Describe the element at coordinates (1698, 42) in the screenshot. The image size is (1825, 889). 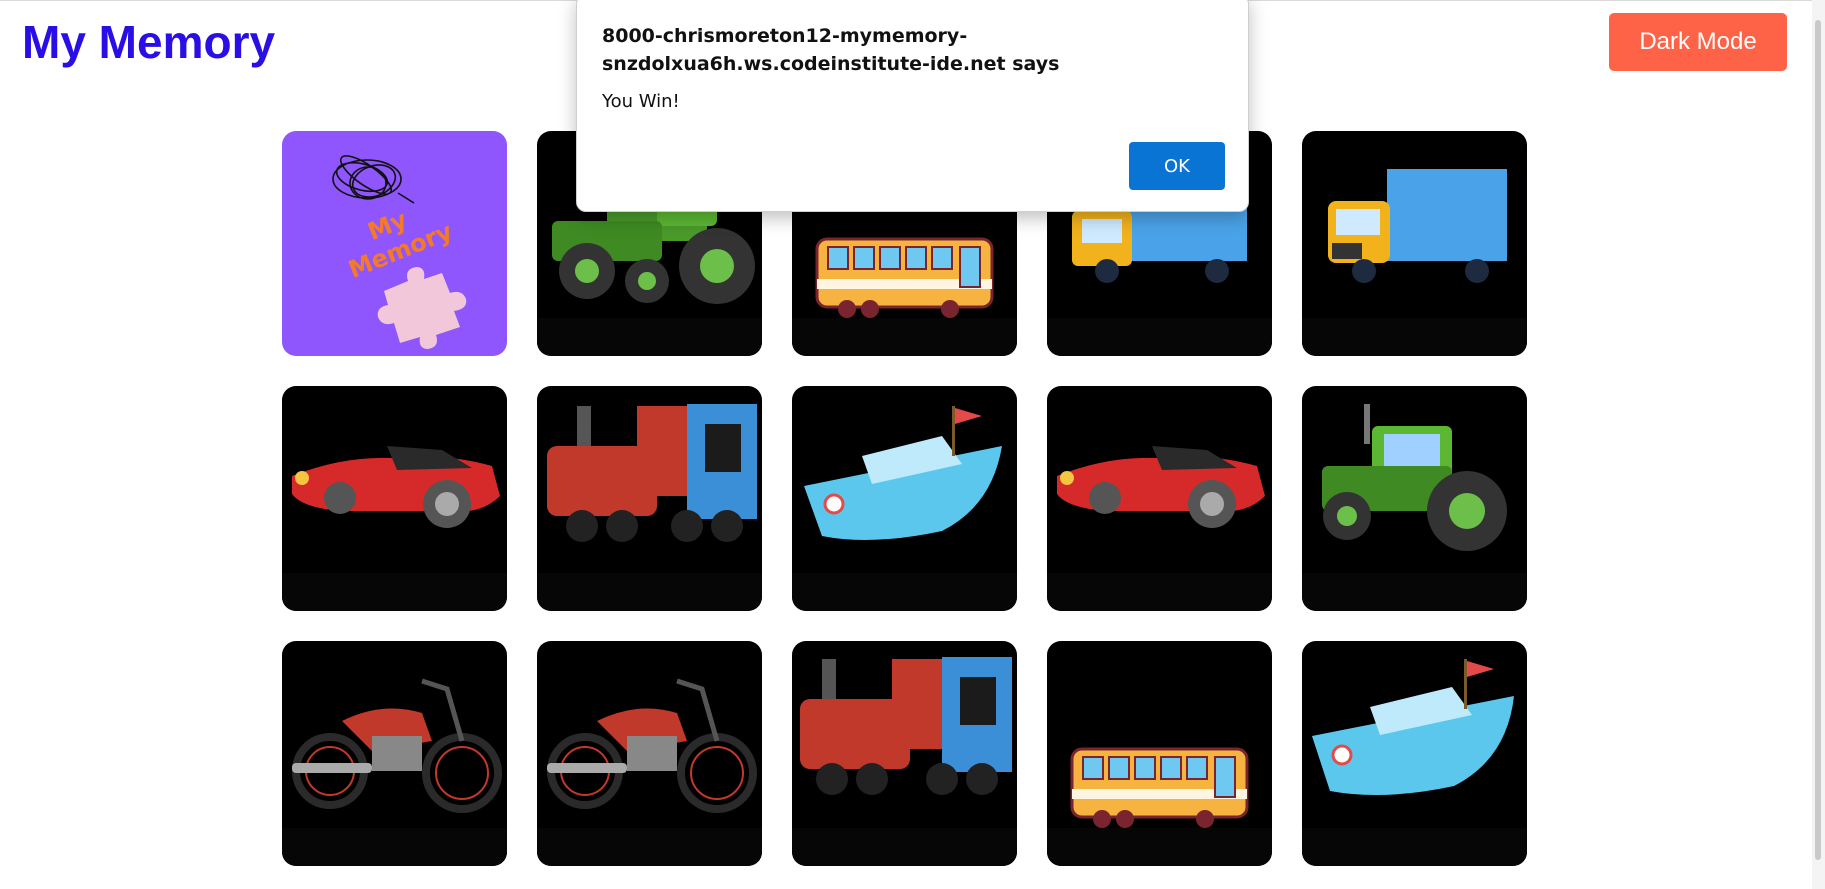
I see `dark-mode-button: Dark Mode` at that location.